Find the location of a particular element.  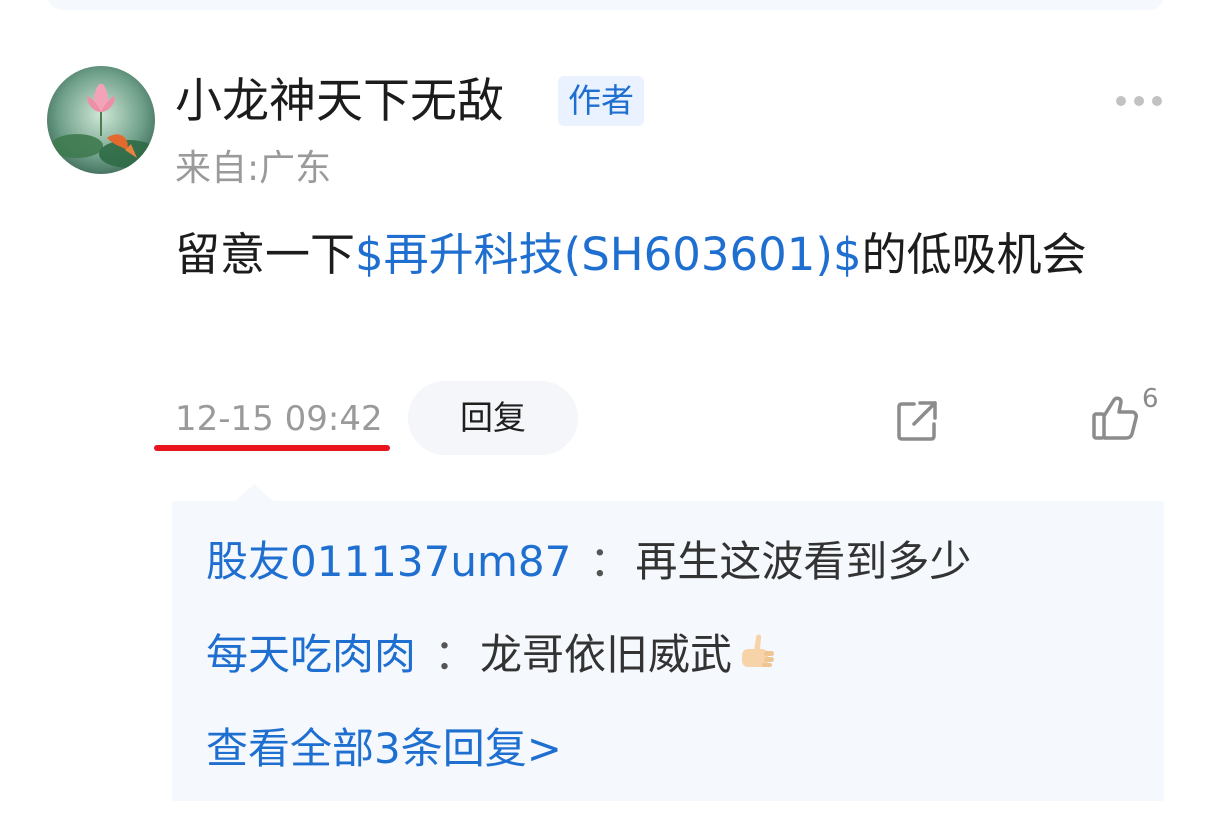

stock-link: $再升科技(SH603601)$ is located at coordinates (608, 254).